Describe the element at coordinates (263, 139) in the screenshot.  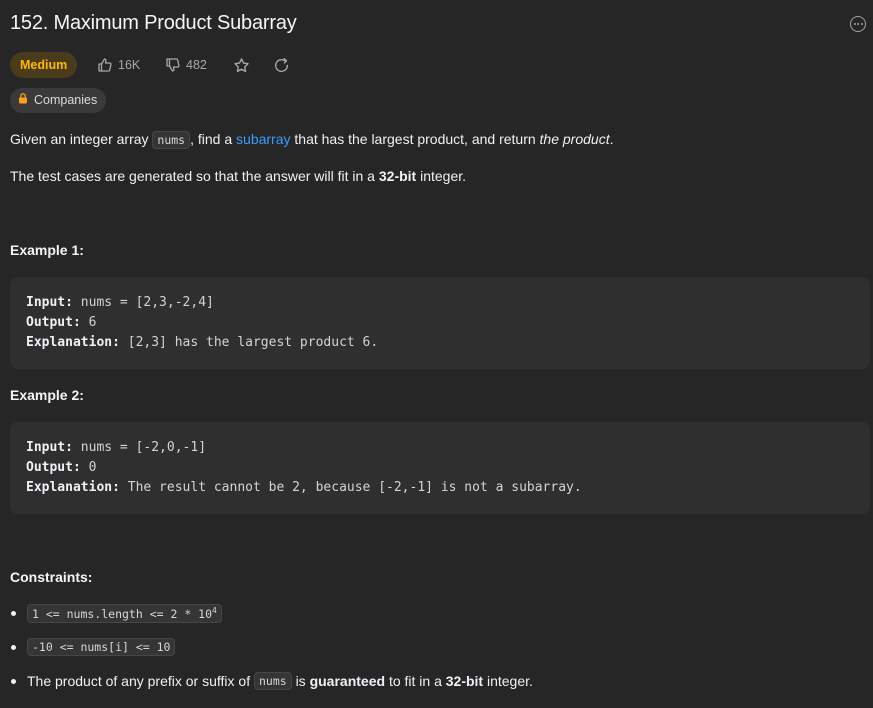
I see `subarray-link: subarray` at that location.